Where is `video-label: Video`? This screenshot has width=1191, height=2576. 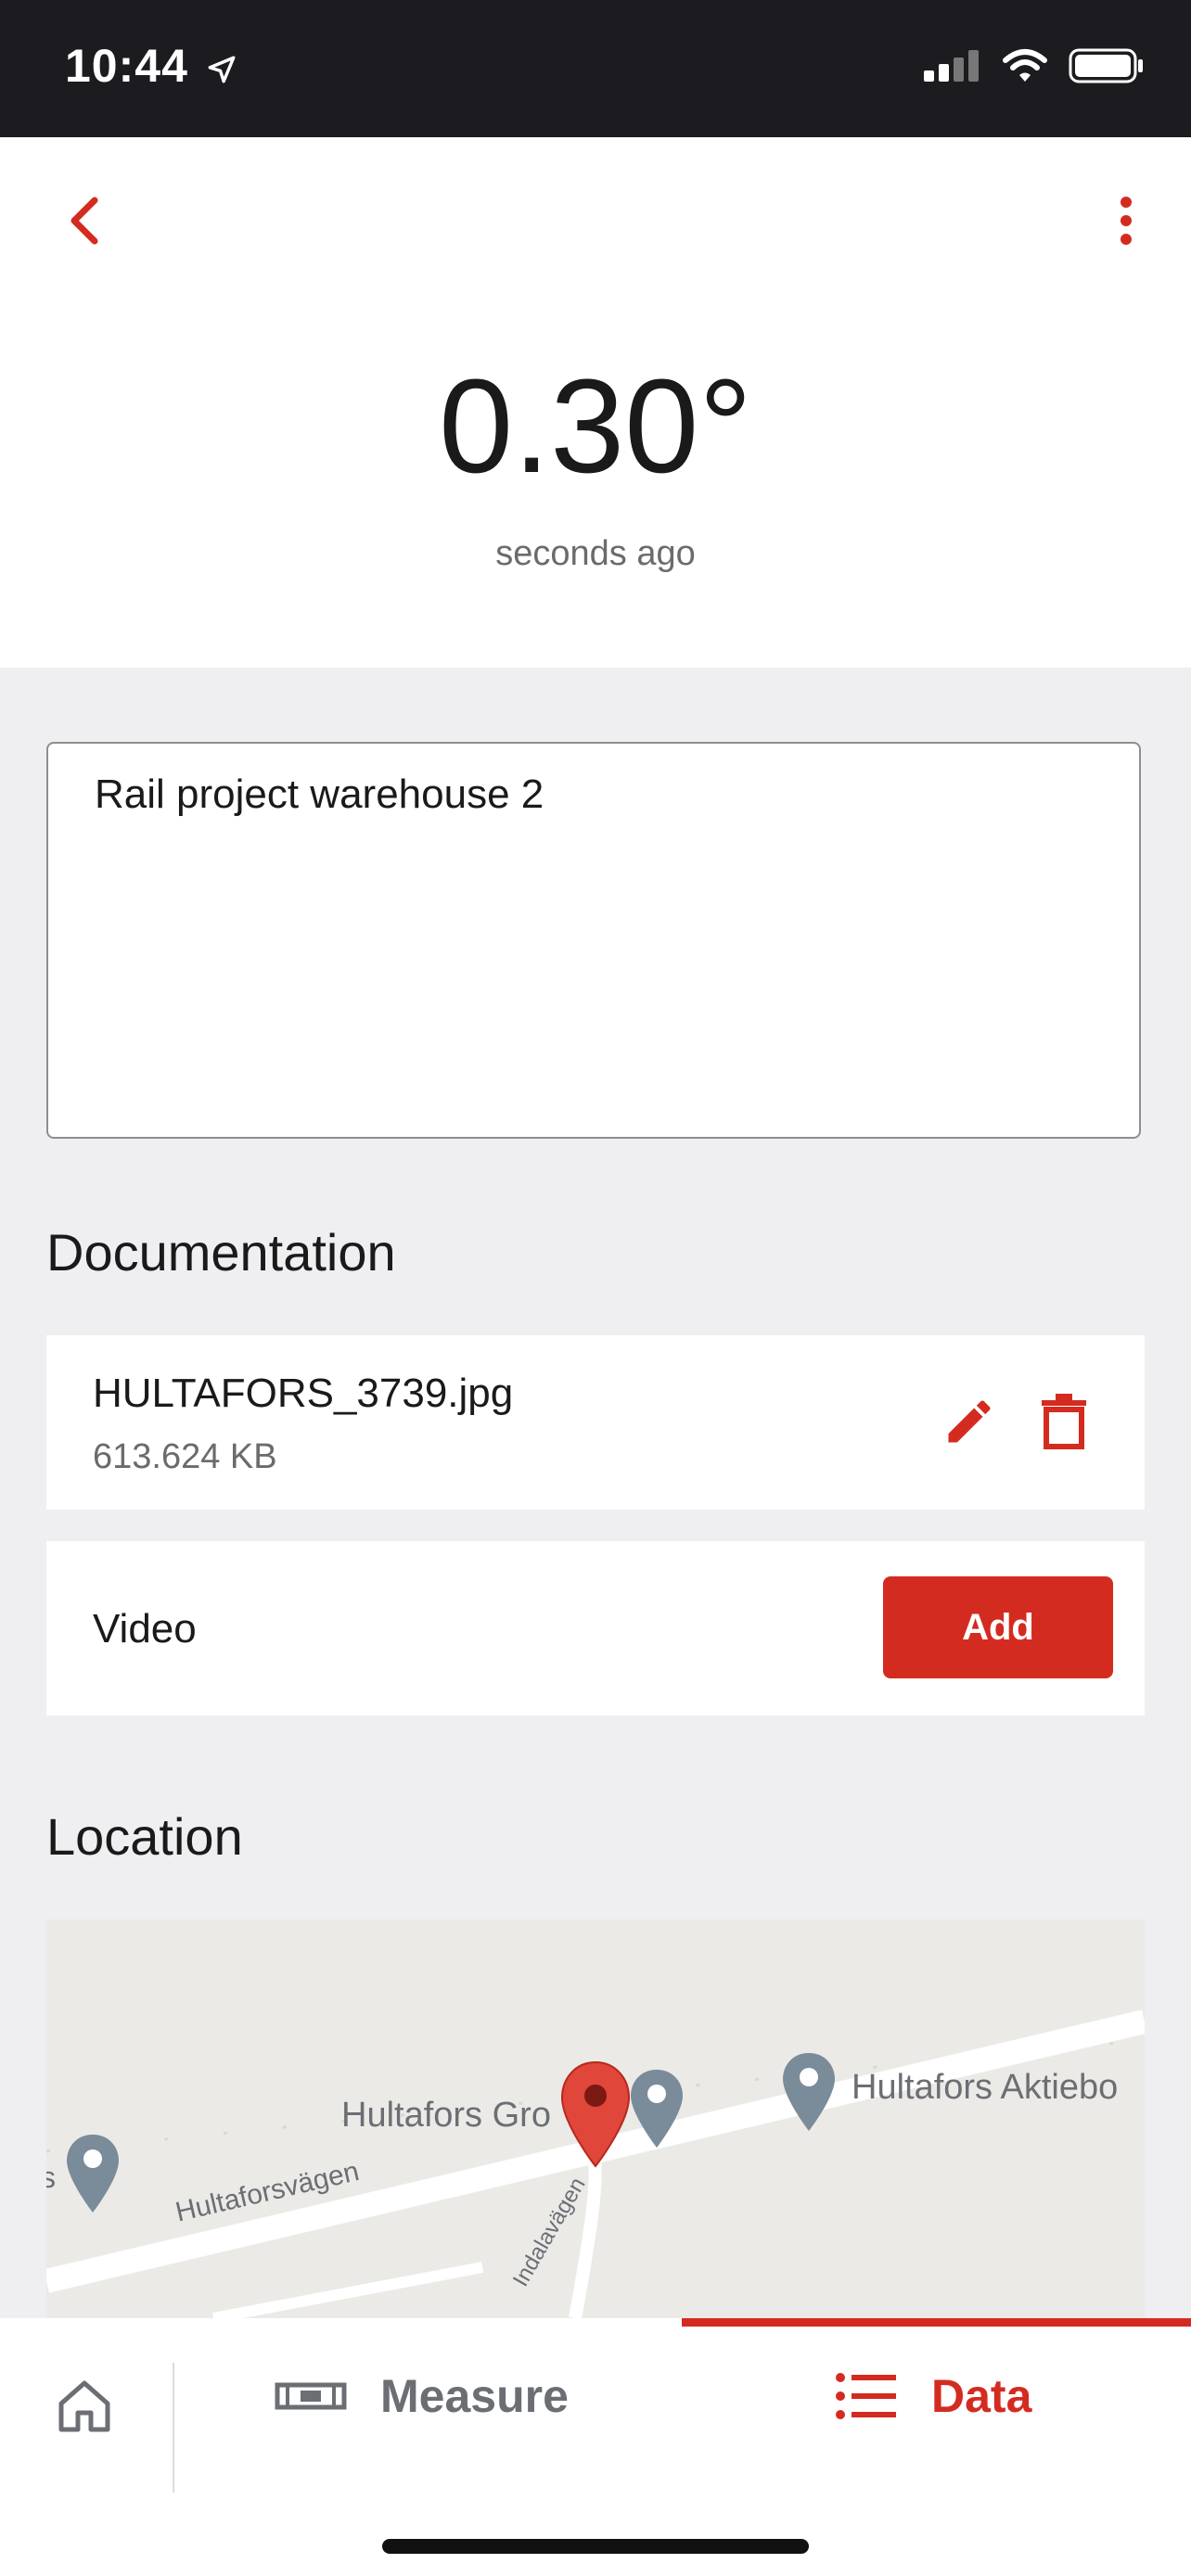 video-label: Video is located at coordinates (145, 1628).